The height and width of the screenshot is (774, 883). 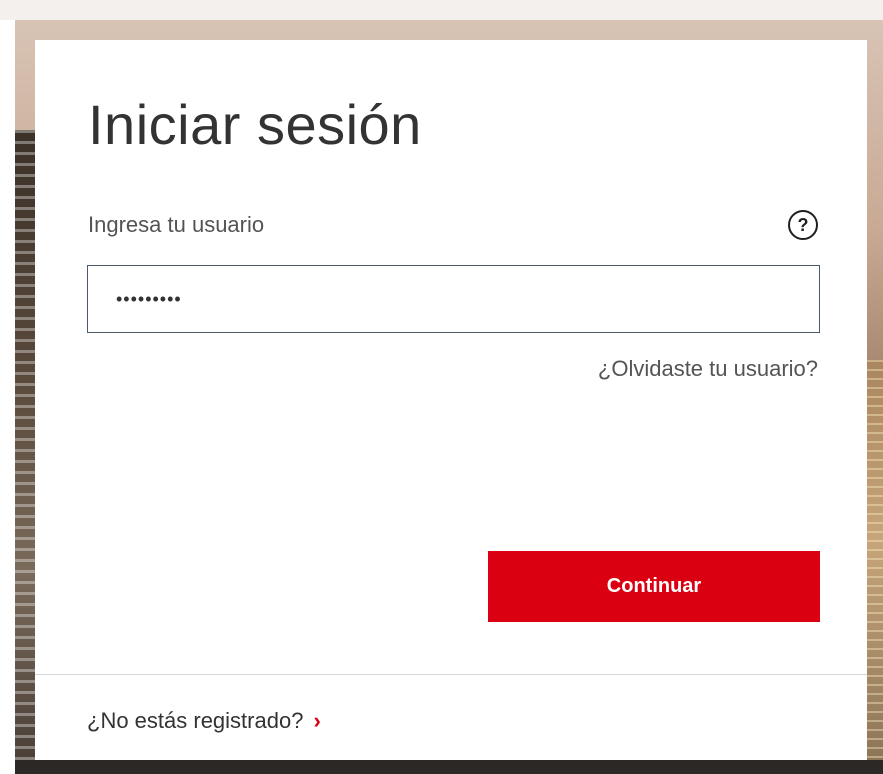 What do you see at coordinates (25, 445) in the screenshot?
I see `background-building-left` at bounding box center [25, 445].